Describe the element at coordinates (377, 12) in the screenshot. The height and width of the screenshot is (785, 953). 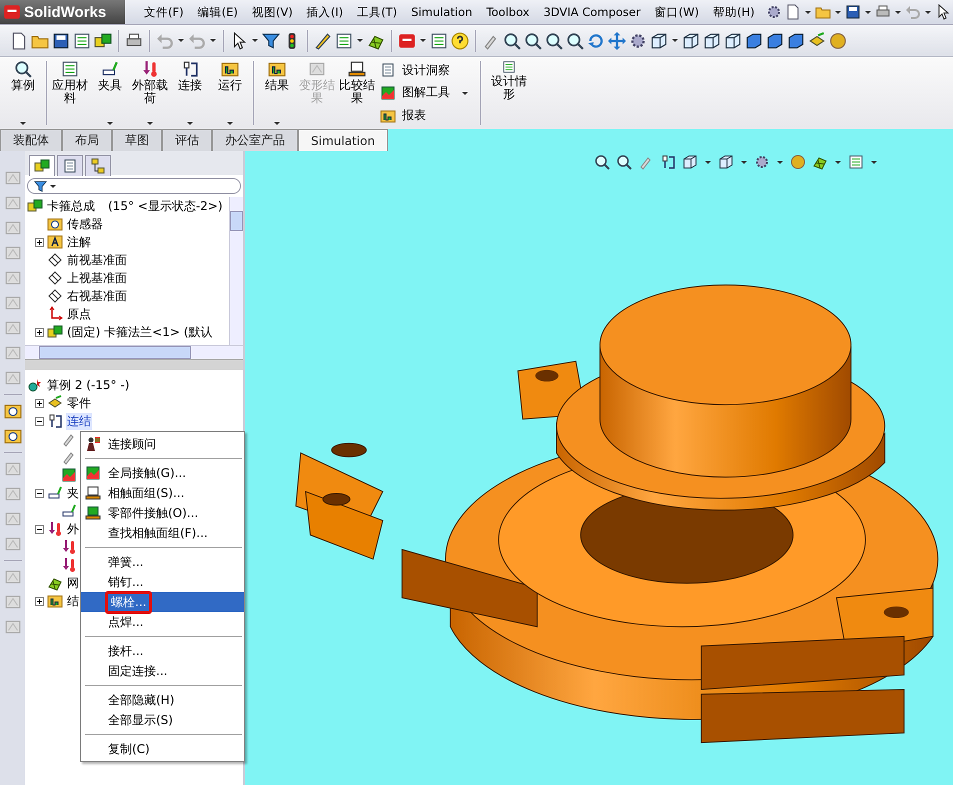
I see `menu-item: 工具(T)` at that location.